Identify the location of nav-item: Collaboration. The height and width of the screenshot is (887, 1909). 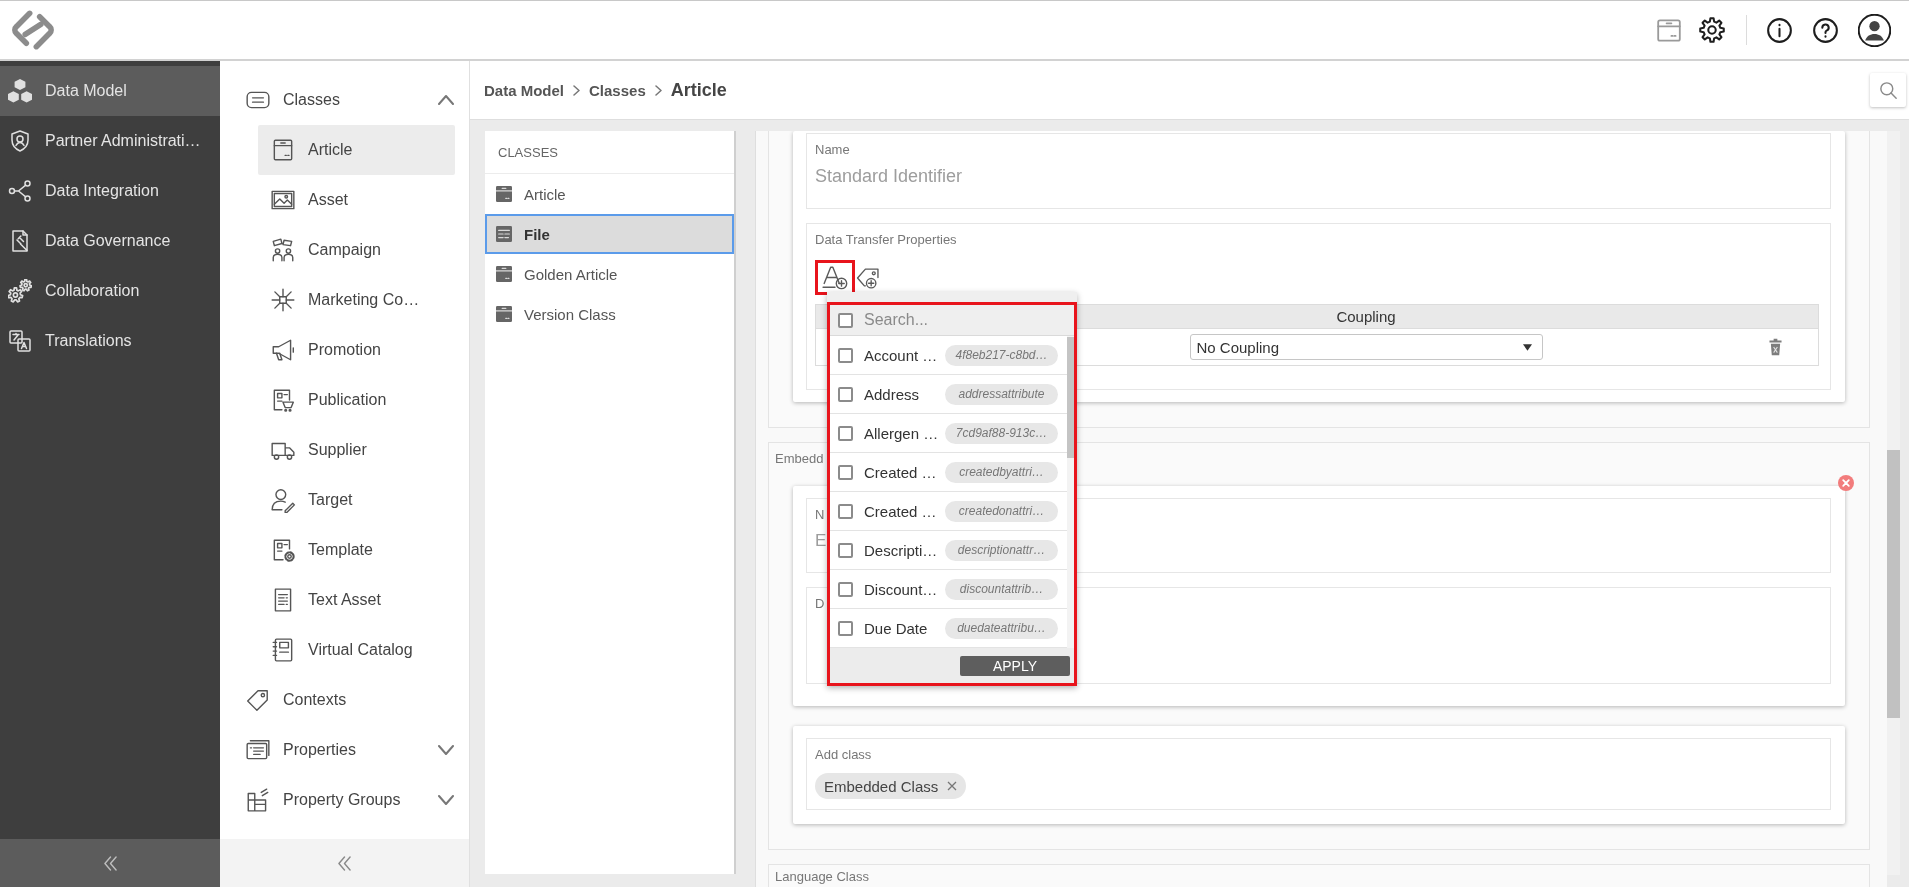
(110, 291).